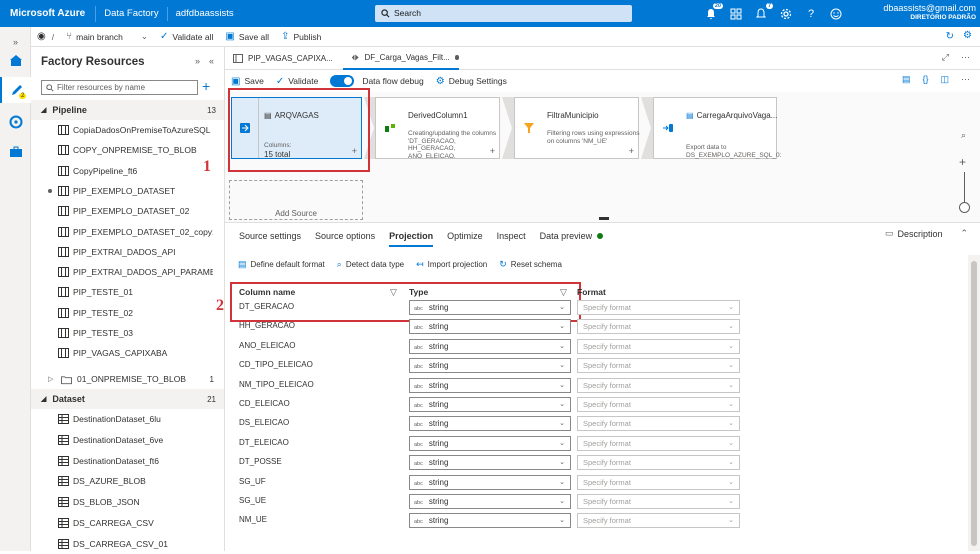 The width and height of the screenshot is (980, 554). I want to click on tab-optimize: Optimize, so click(465, 236).